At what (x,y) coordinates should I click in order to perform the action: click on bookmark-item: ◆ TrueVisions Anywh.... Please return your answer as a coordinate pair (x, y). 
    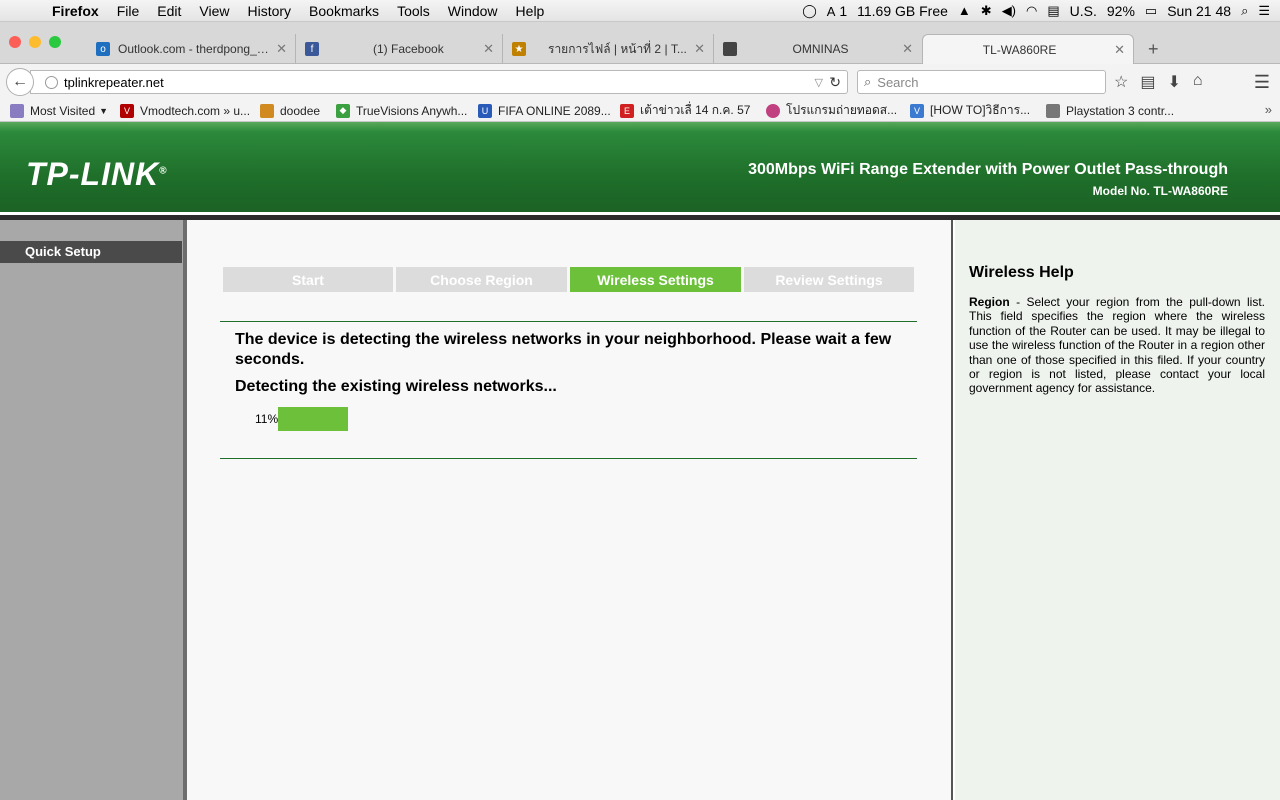
    Looking at the image, I should click on (397, 110).